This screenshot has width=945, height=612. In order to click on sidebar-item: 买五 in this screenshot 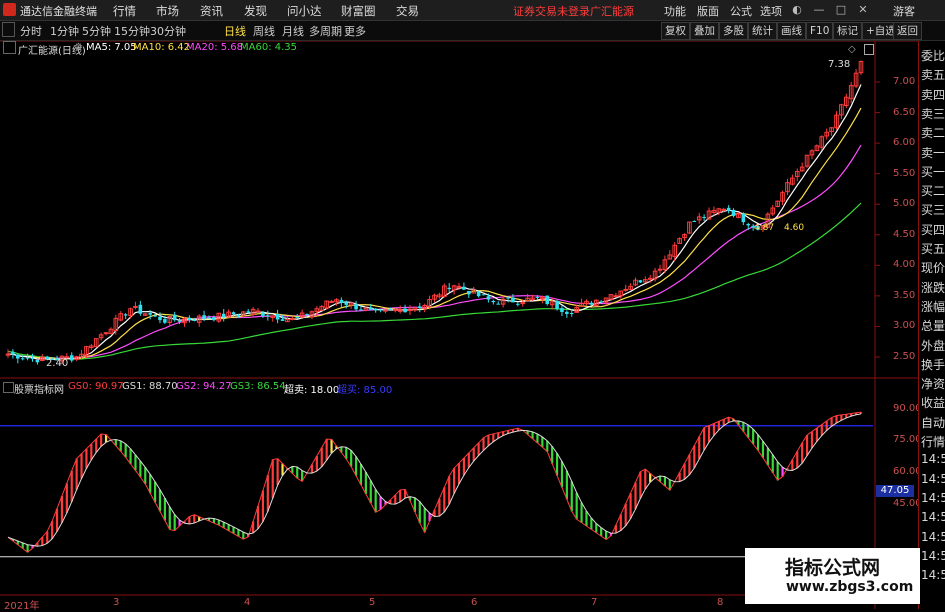, I will do `click(933, 248)`.